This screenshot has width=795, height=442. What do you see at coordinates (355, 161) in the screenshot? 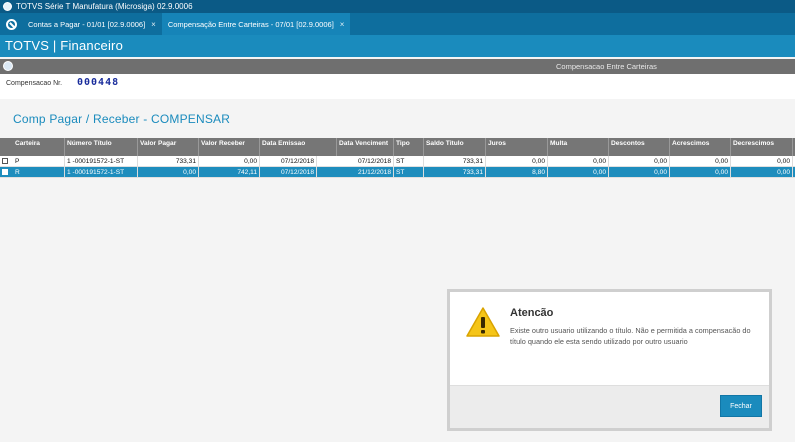
I see `cell-data-vencimento: 07/12/2018` at bounding box center [355, 161].